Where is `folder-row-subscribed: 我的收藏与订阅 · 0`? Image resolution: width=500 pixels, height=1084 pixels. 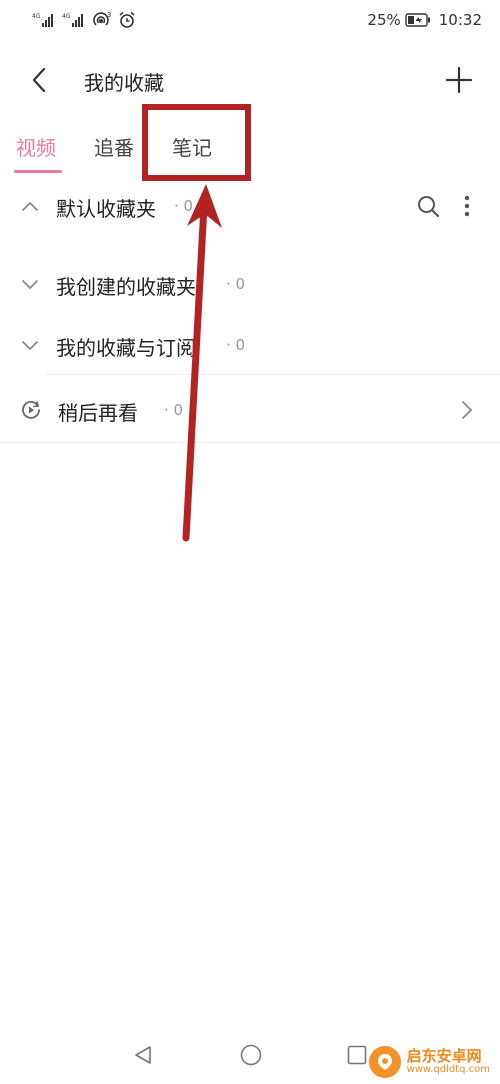 folder-row-subscribed: 我的收藏与订阅 · 0 is located at coordinates (250, 345).